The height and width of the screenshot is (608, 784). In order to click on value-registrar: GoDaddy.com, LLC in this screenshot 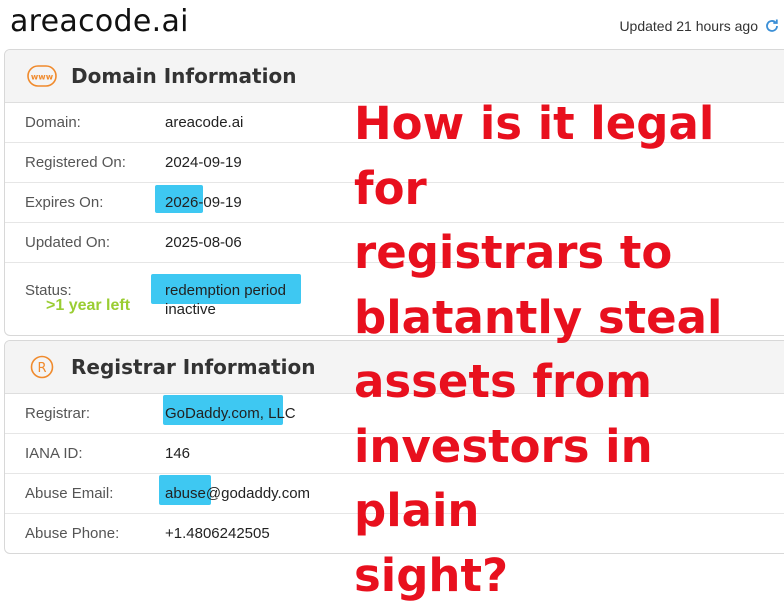, I will do `click(230, 413)`.